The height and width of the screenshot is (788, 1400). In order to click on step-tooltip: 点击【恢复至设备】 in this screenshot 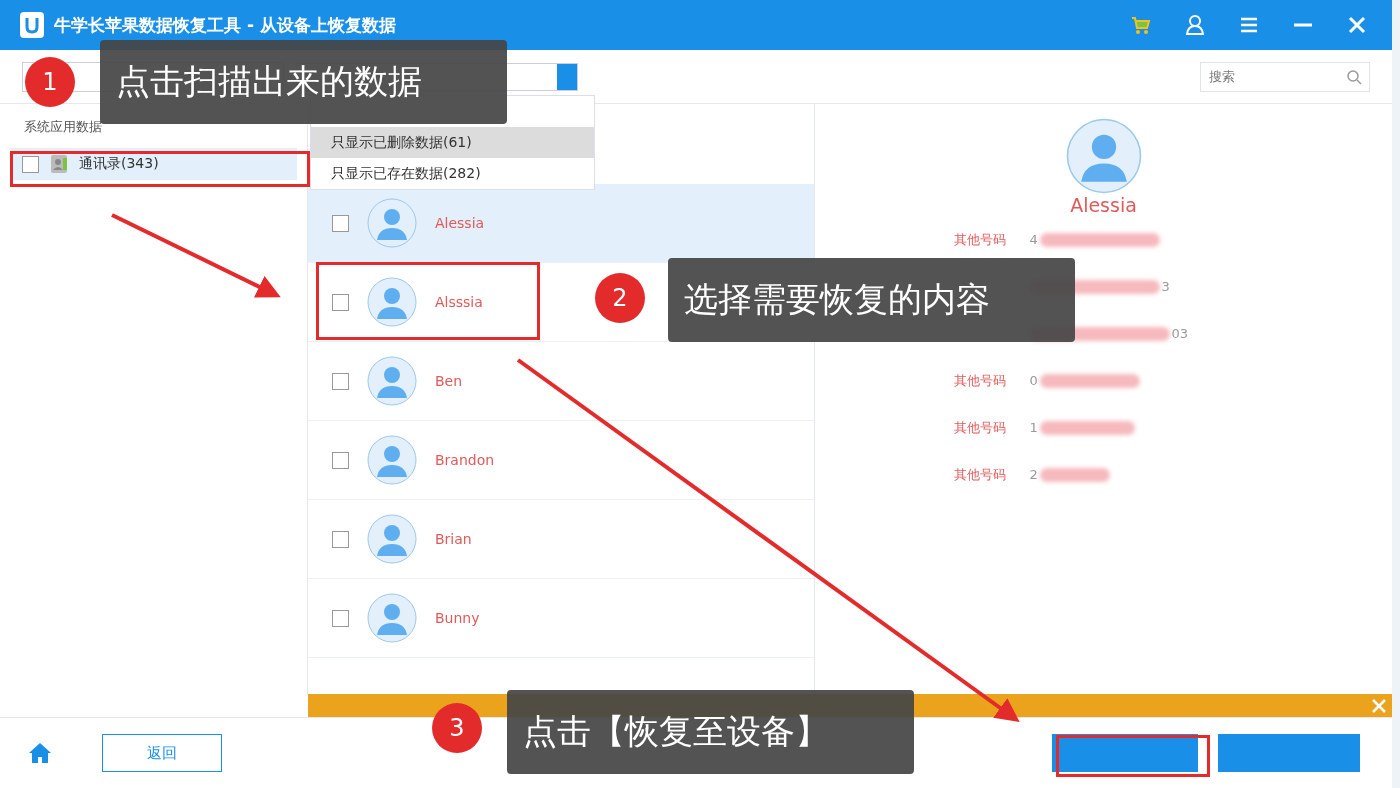, I will do `click(710, 732)`.